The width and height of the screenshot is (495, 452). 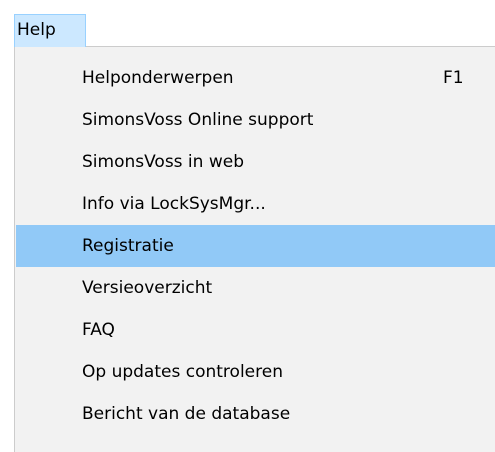 I want to click on menu-bar: Help, so click(x=247, y=23).